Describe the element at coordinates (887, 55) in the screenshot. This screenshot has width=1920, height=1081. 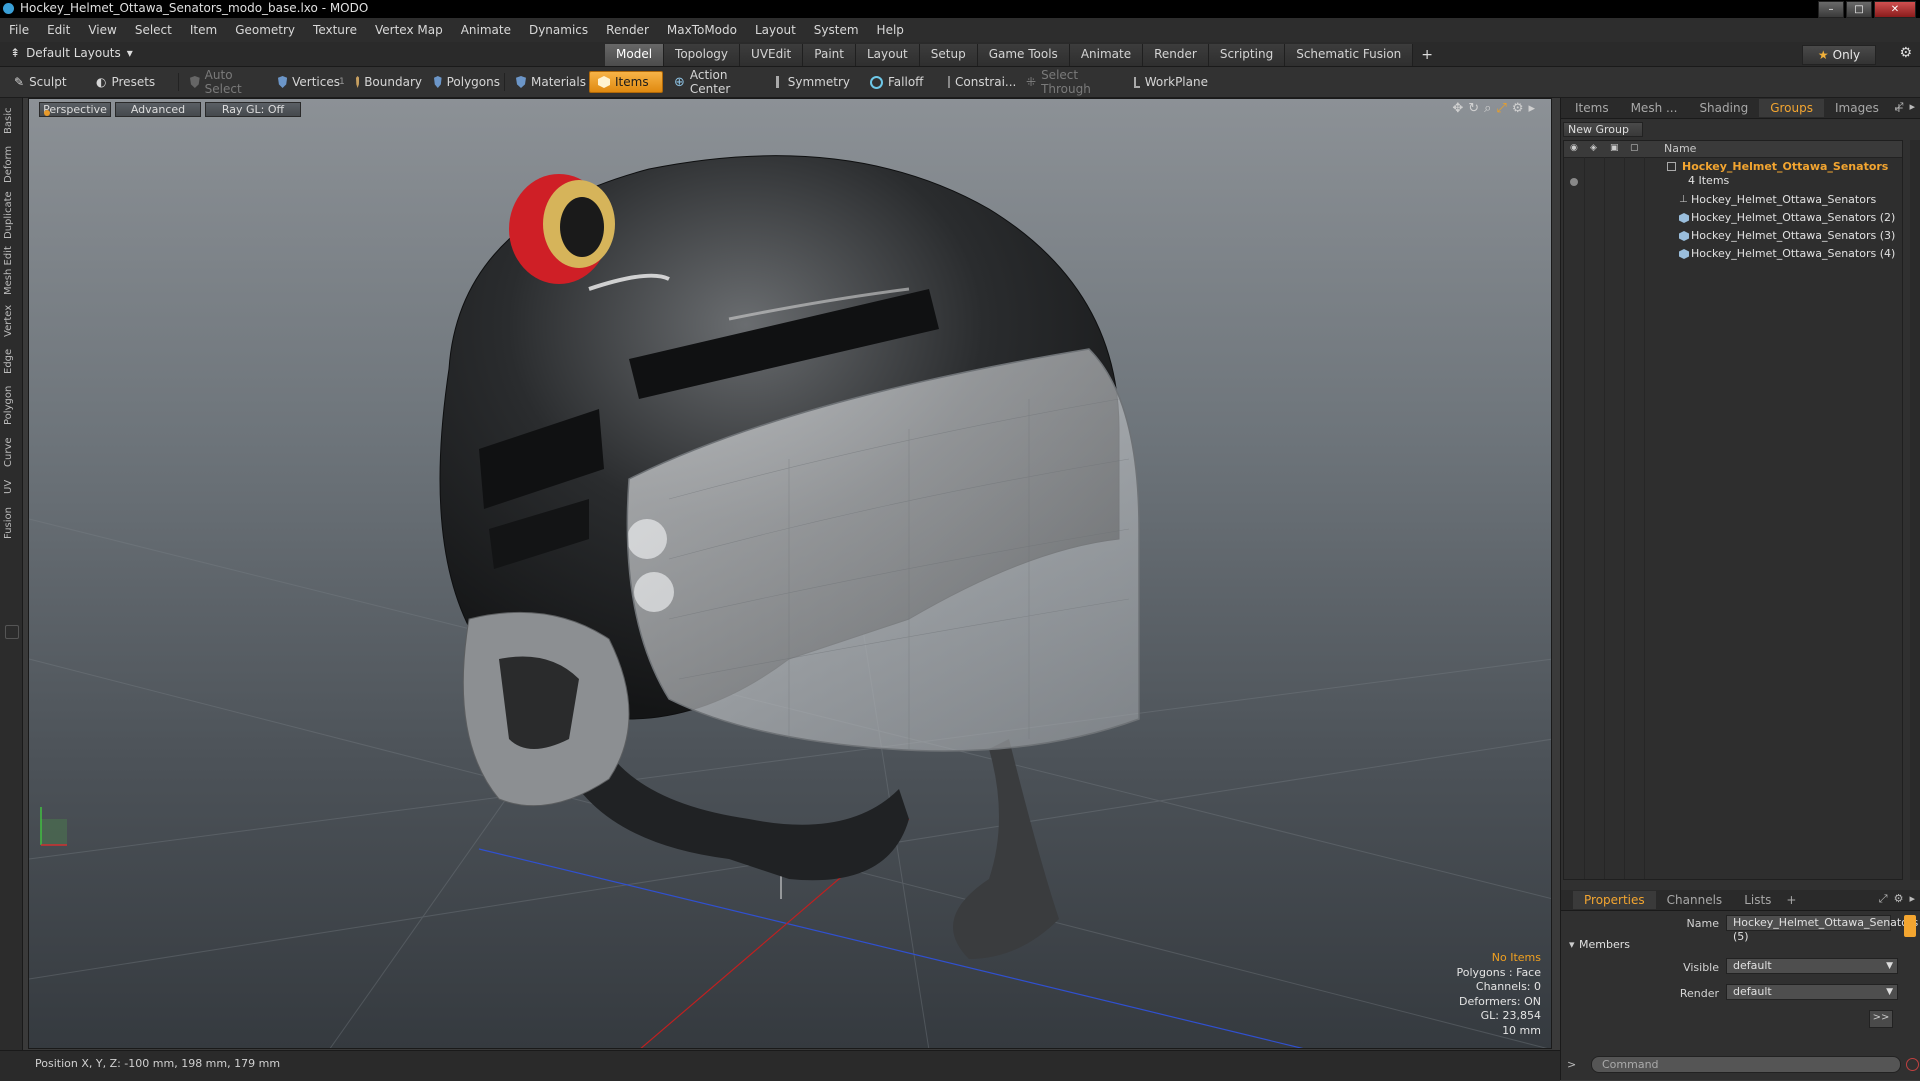
I see `tab-layout: Layout` at that location.